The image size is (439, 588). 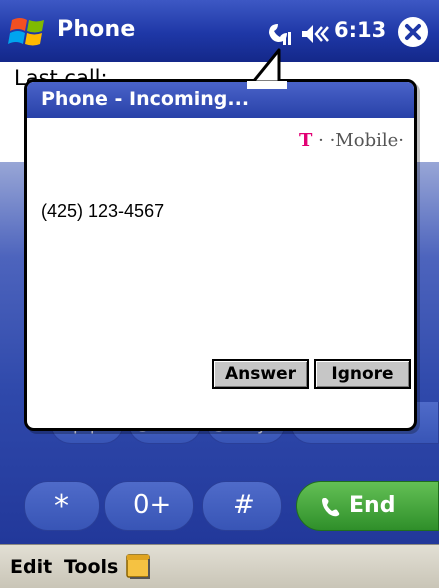 I want to click on caller-number: (425) 123-4567, so click(x=103, y=211).